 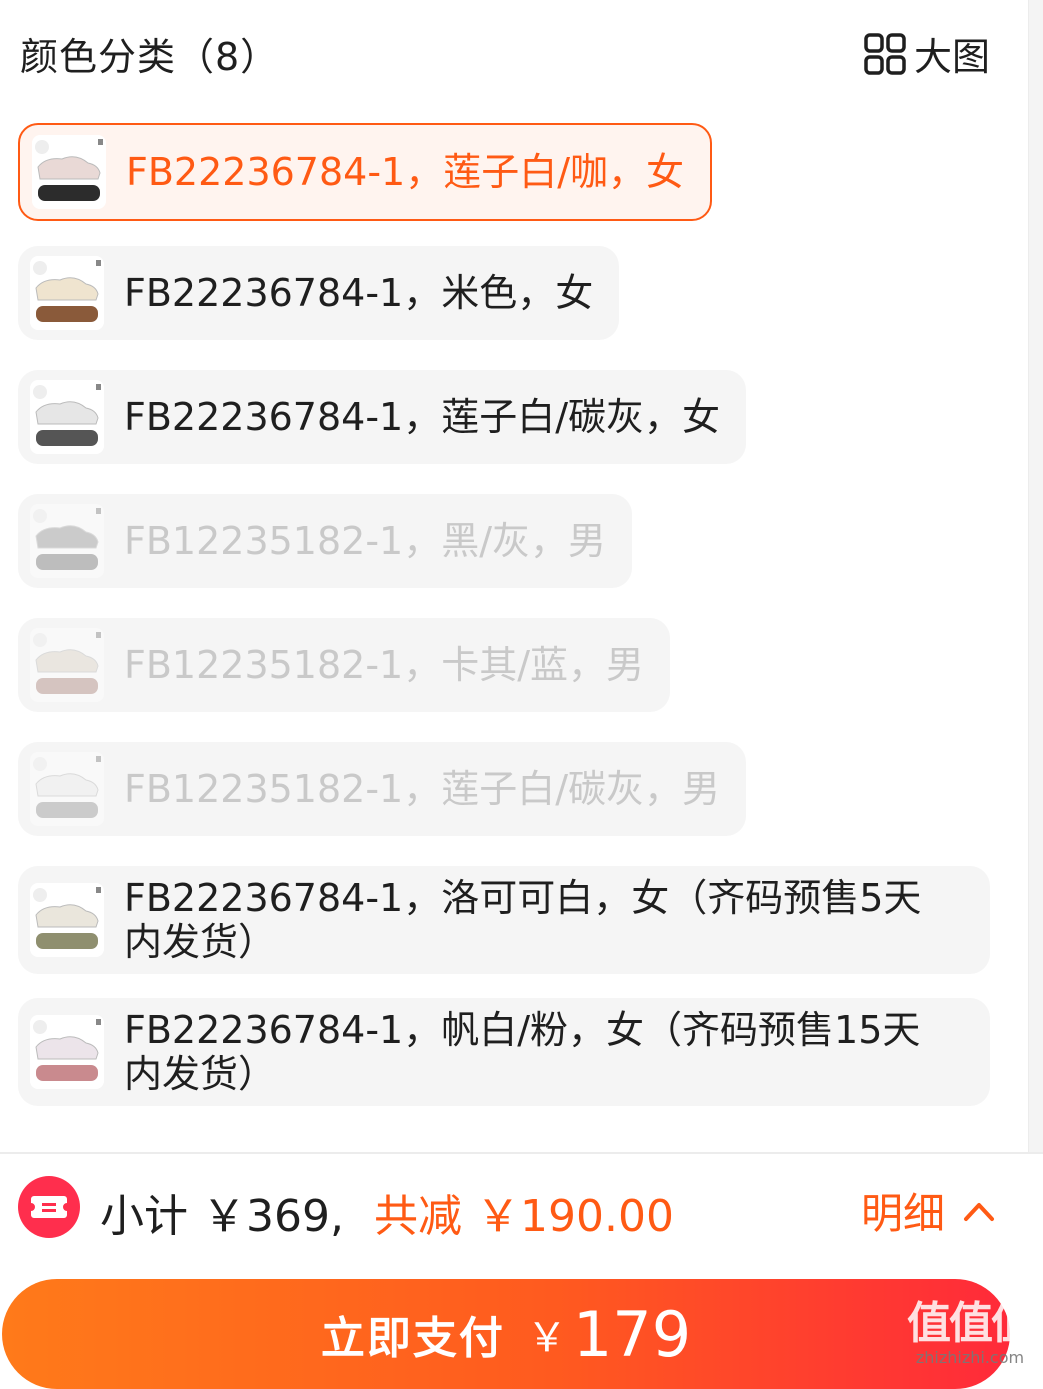 What do you see at coordinates (422, 789) in the screenshot?
I see `color-option-label: FB12235182-1，莲子白/碳灰，男` at bounding box center [422, 789].